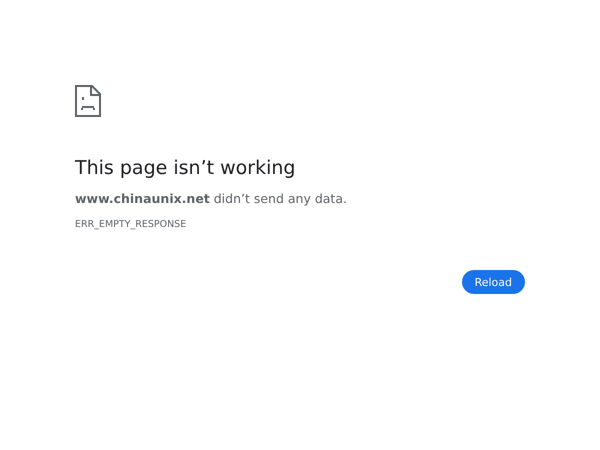 This screenshot has height=450, width=600. What do you see at coordinates (130, 224) in the screenshot?
I see `error-code: ERR_EMPTY_RESPONSE` at bounding box center [130, 224].